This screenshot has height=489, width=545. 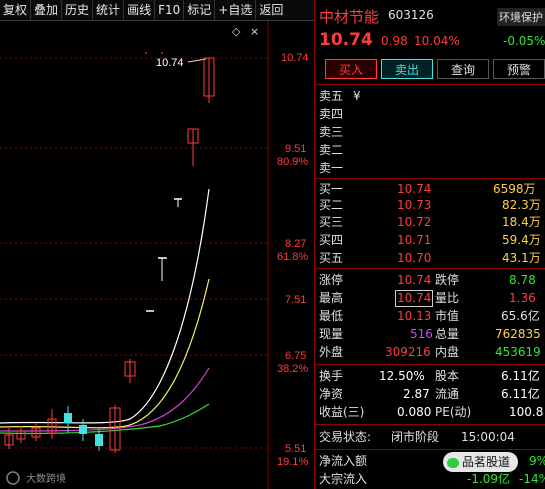 What do you see at coordinates (430, 316) in the screenshot?
I see `stats-row-low: 最低 10.13 市值 65.6亿` at bounding box center [430, 316].